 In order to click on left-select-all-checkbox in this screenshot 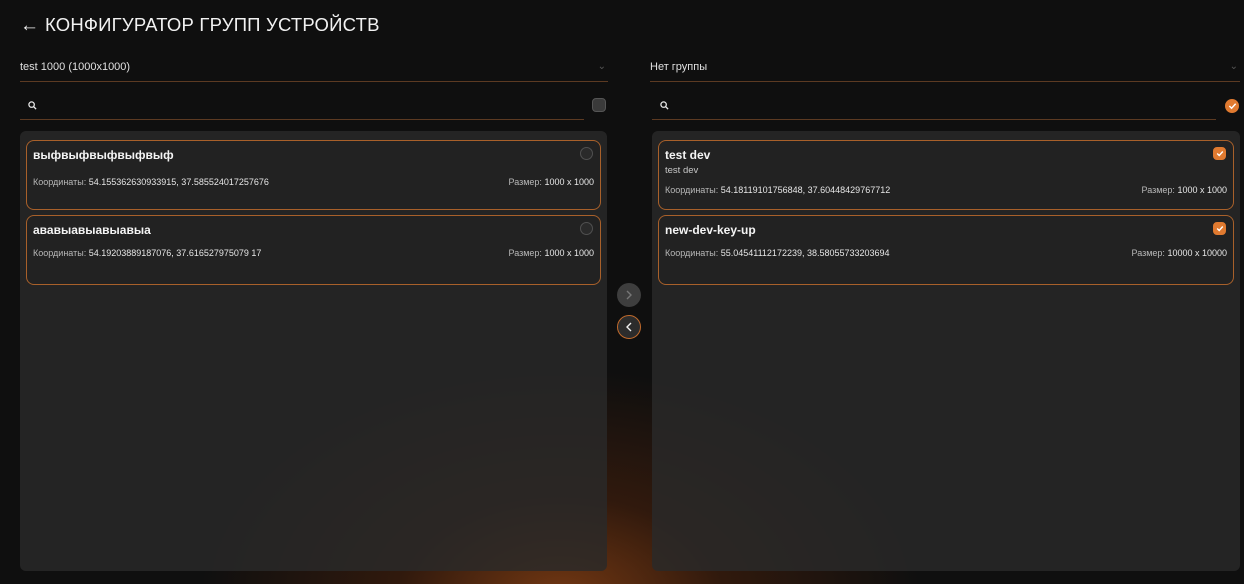, I will do `click(599, 105)`.